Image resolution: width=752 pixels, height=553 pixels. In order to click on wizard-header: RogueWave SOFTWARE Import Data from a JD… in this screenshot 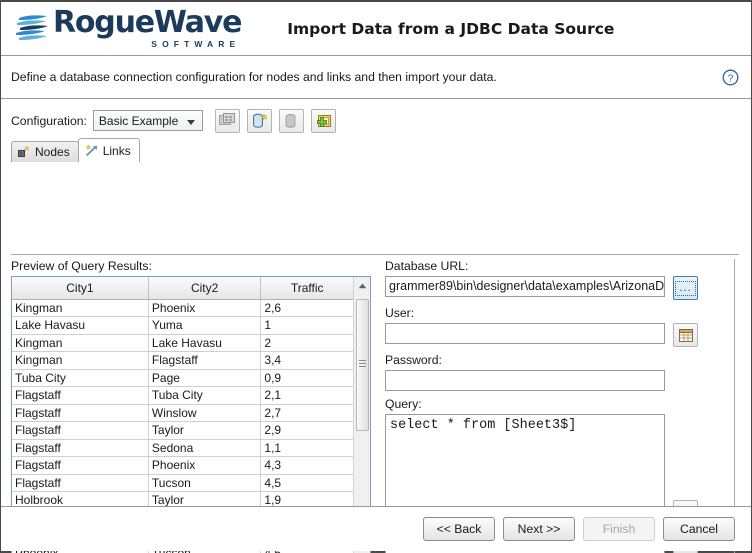, I will do `click(376, 28)`.